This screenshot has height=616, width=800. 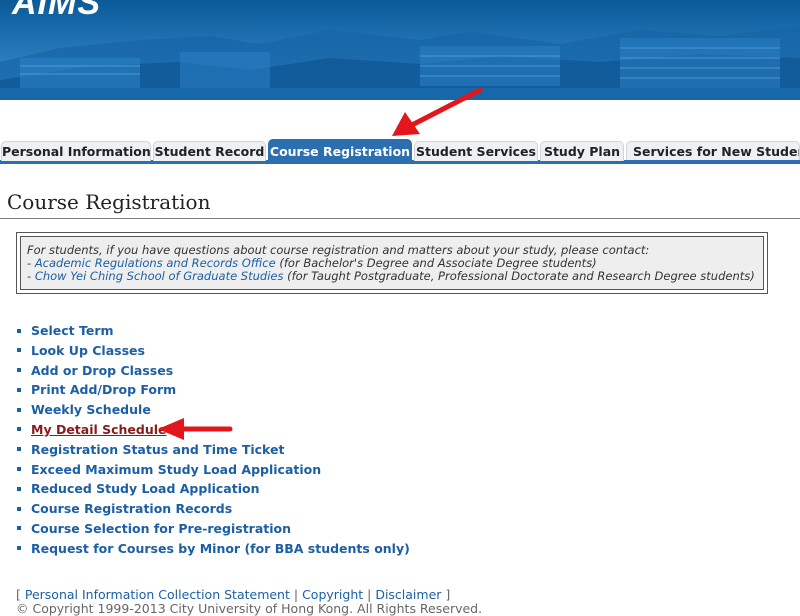 I want to click on menu-item-select-term: Select Term, so click(x=213, y=331).